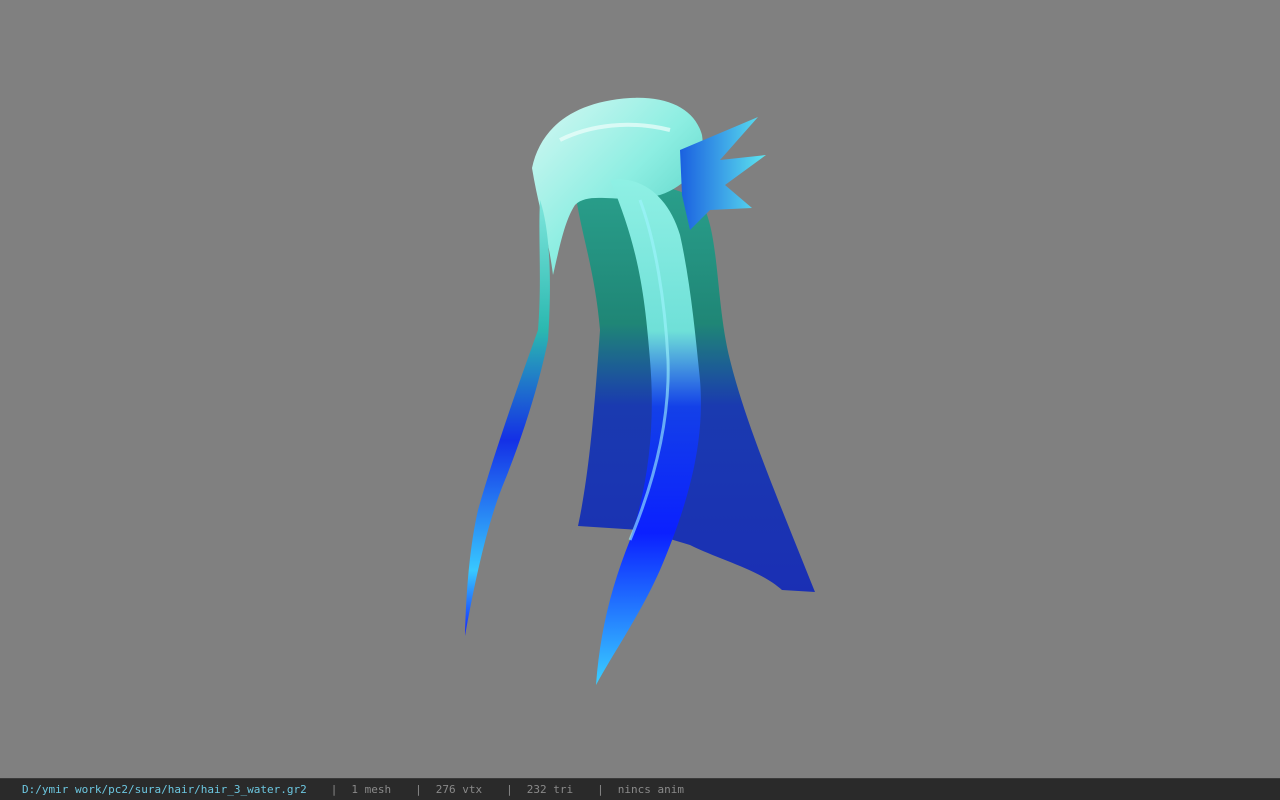 This screenshot has height=800, width=1280. Describe the element at coordinates (459, 789) in the screenshot. I see `vertex-count: 276 vtx` at that location.